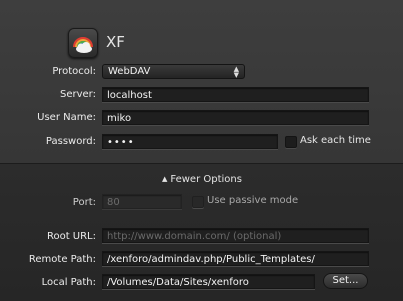 The width and height of the screenshot is (403, 301). Describe the element at coordinates (142, 201) in the screenshot. I see `port-input: 80` at that location.